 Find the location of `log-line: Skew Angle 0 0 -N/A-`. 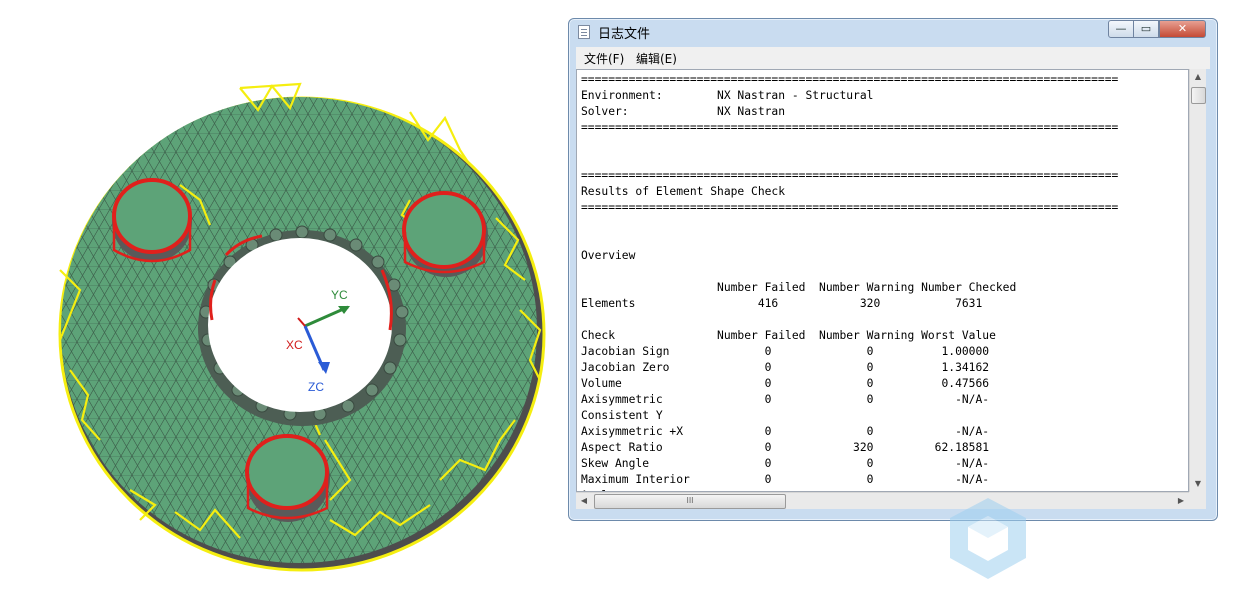

log-line: Skew Angle 0 0 -N/A- is located at coordinates (785, 463).